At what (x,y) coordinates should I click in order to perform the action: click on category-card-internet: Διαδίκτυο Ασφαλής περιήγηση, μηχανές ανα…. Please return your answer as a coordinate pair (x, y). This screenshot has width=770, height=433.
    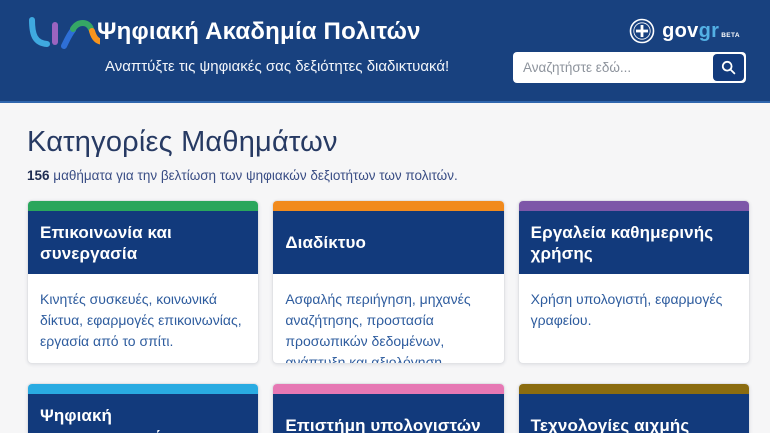
    Looking at the image, I should click on (388, 282).